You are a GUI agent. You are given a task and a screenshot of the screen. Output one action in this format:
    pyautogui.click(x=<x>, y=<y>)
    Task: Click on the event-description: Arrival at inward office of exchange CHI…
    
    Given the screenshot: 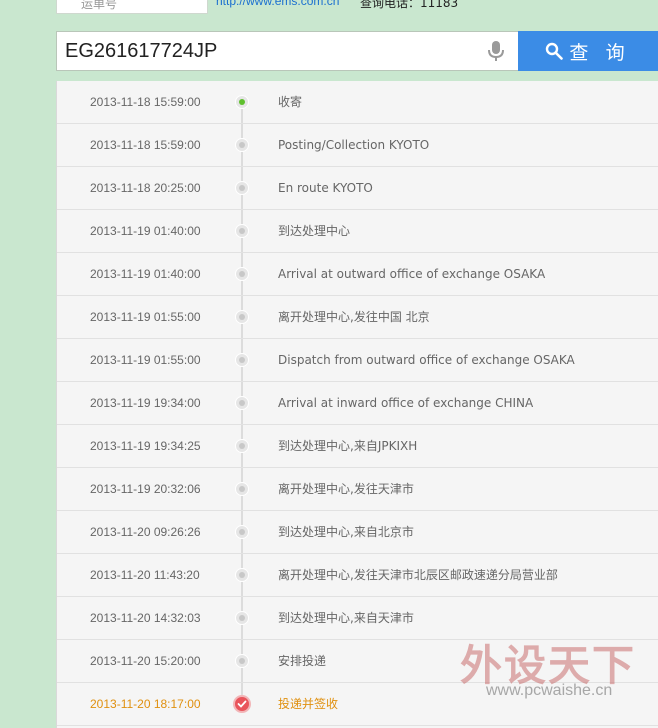 What is the action you would take?
    pyautogui.click(x=406, y=403)
    